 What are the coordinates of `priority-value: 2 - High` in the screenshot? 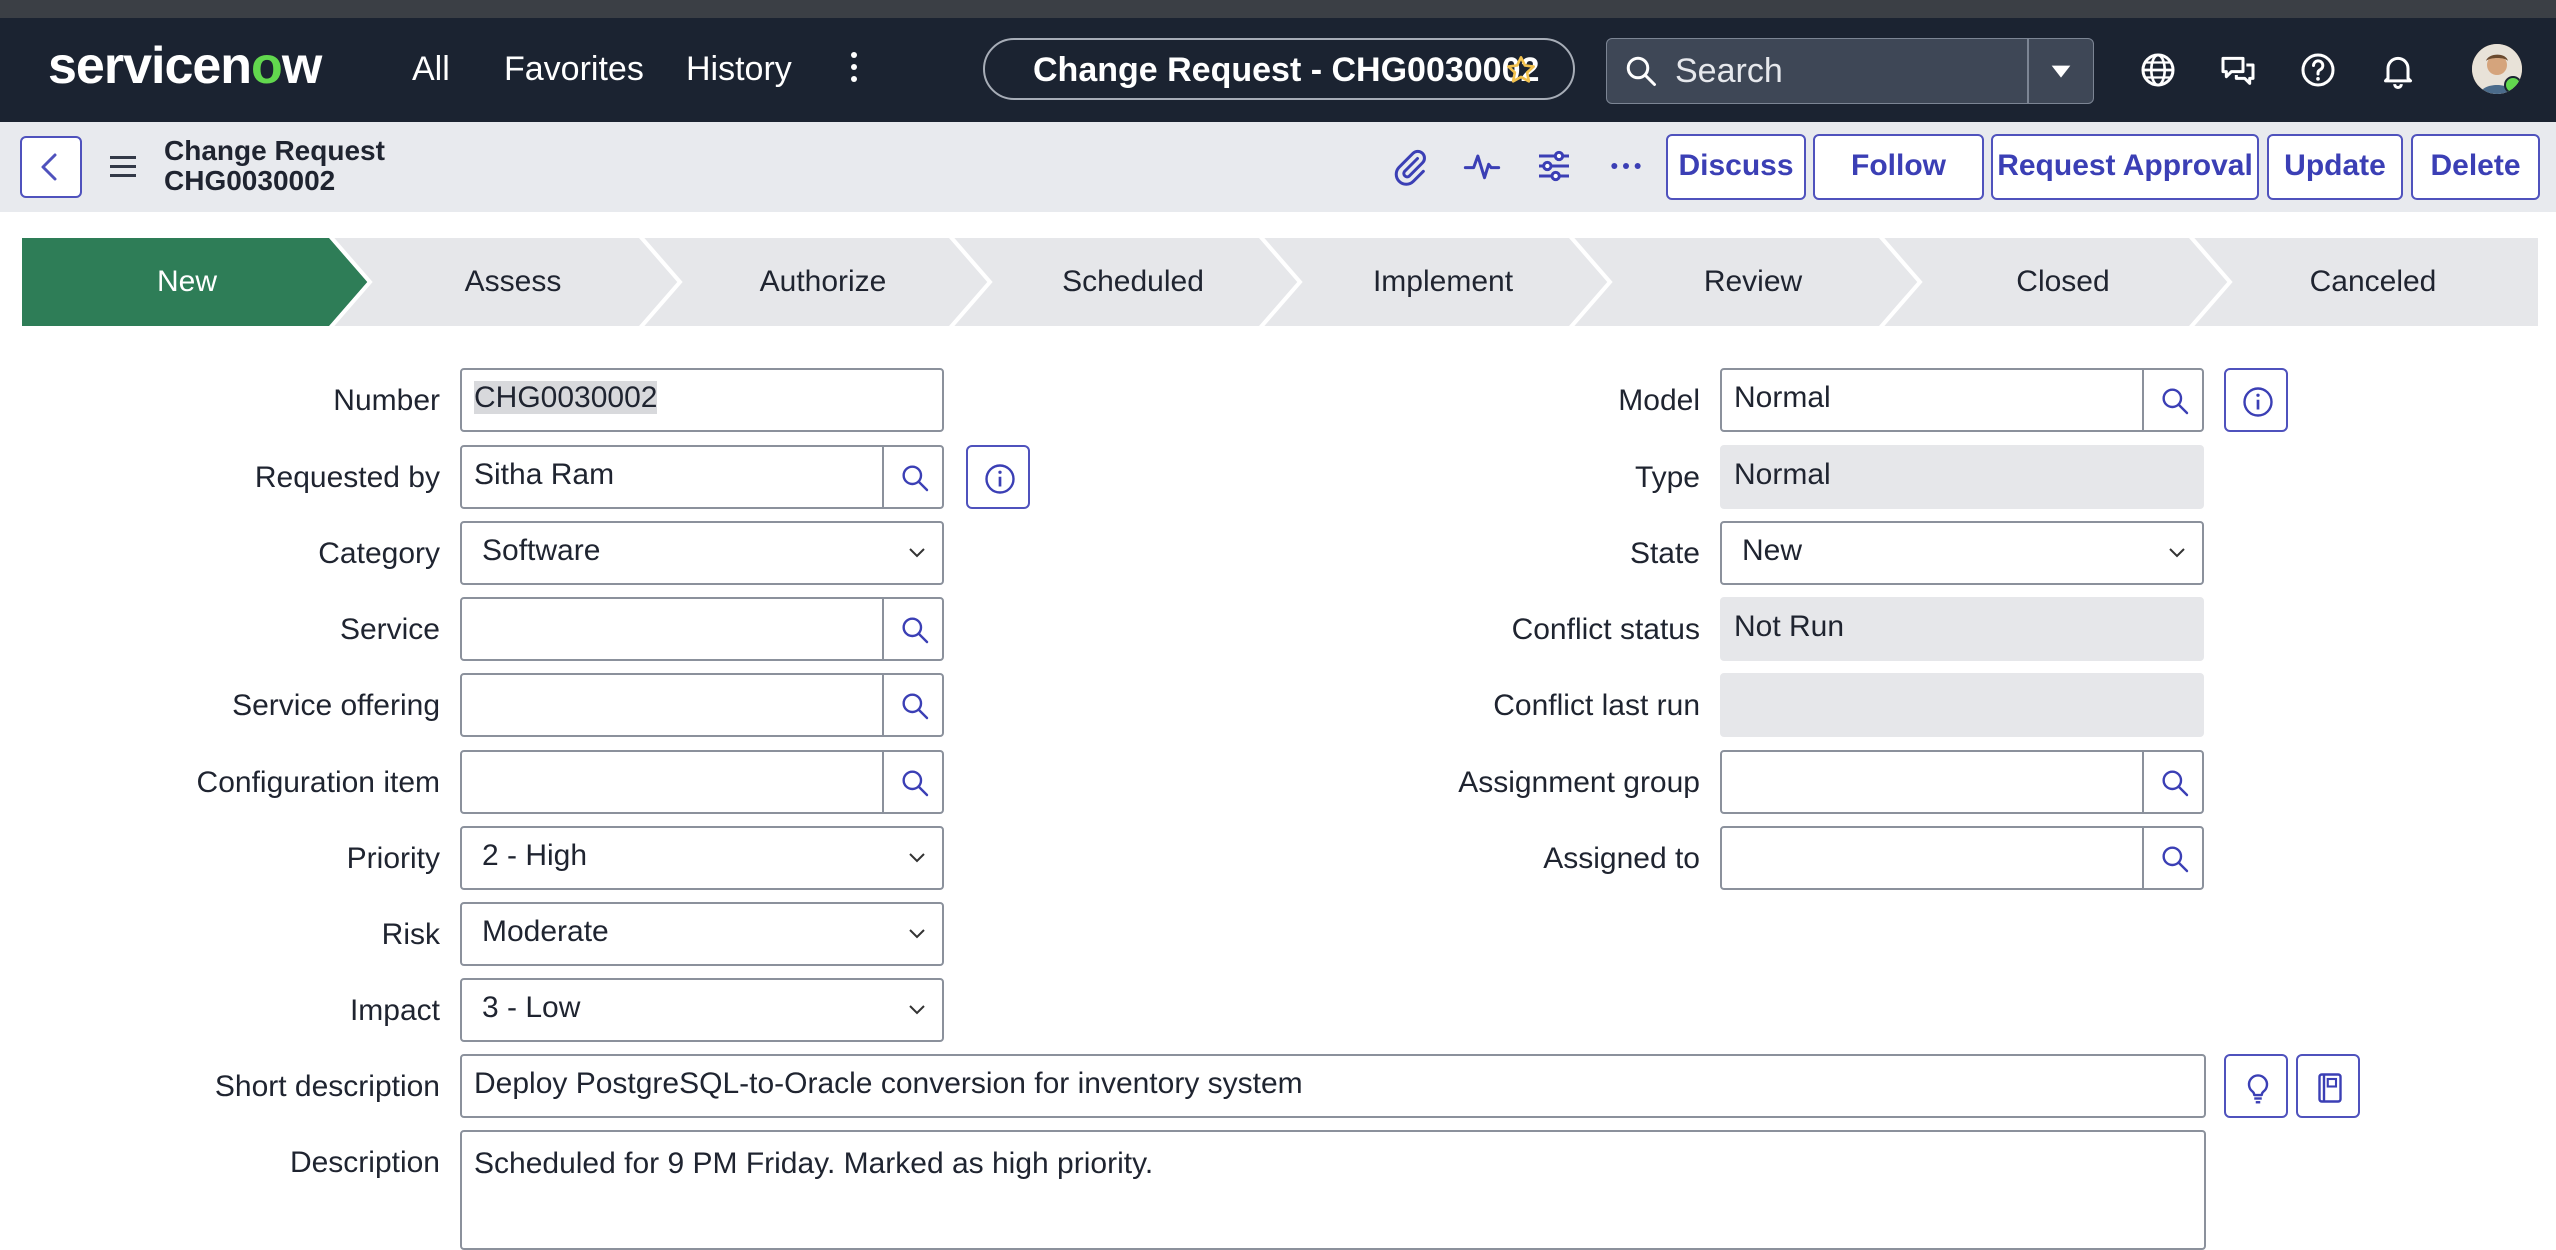 It's located at (535, 855).